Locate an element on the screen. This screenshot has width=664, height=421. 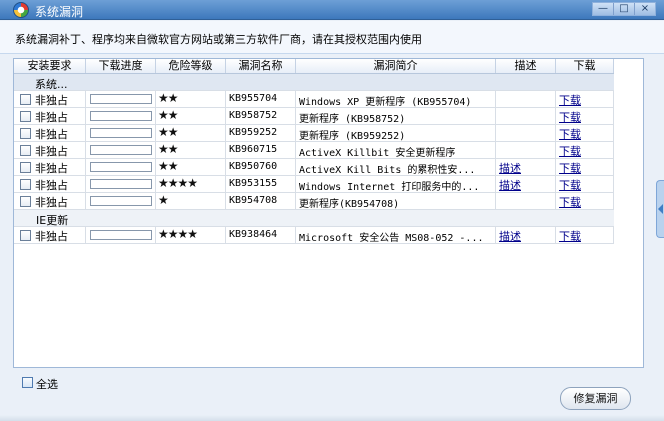
kb-number: KB938464 is located at coordinates (253, 234).